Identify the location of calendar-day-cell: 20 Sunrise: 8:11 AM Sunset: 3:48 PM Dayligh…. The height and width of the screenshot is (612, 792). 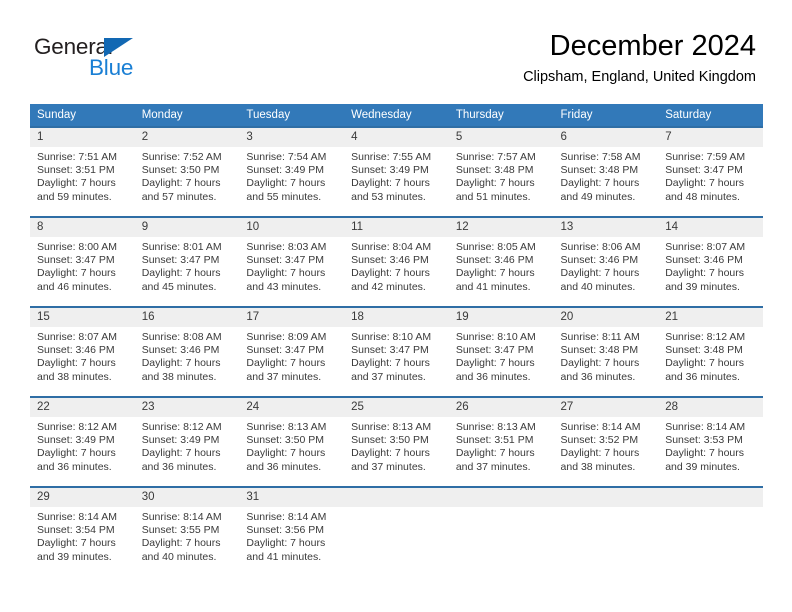
(606, 348).